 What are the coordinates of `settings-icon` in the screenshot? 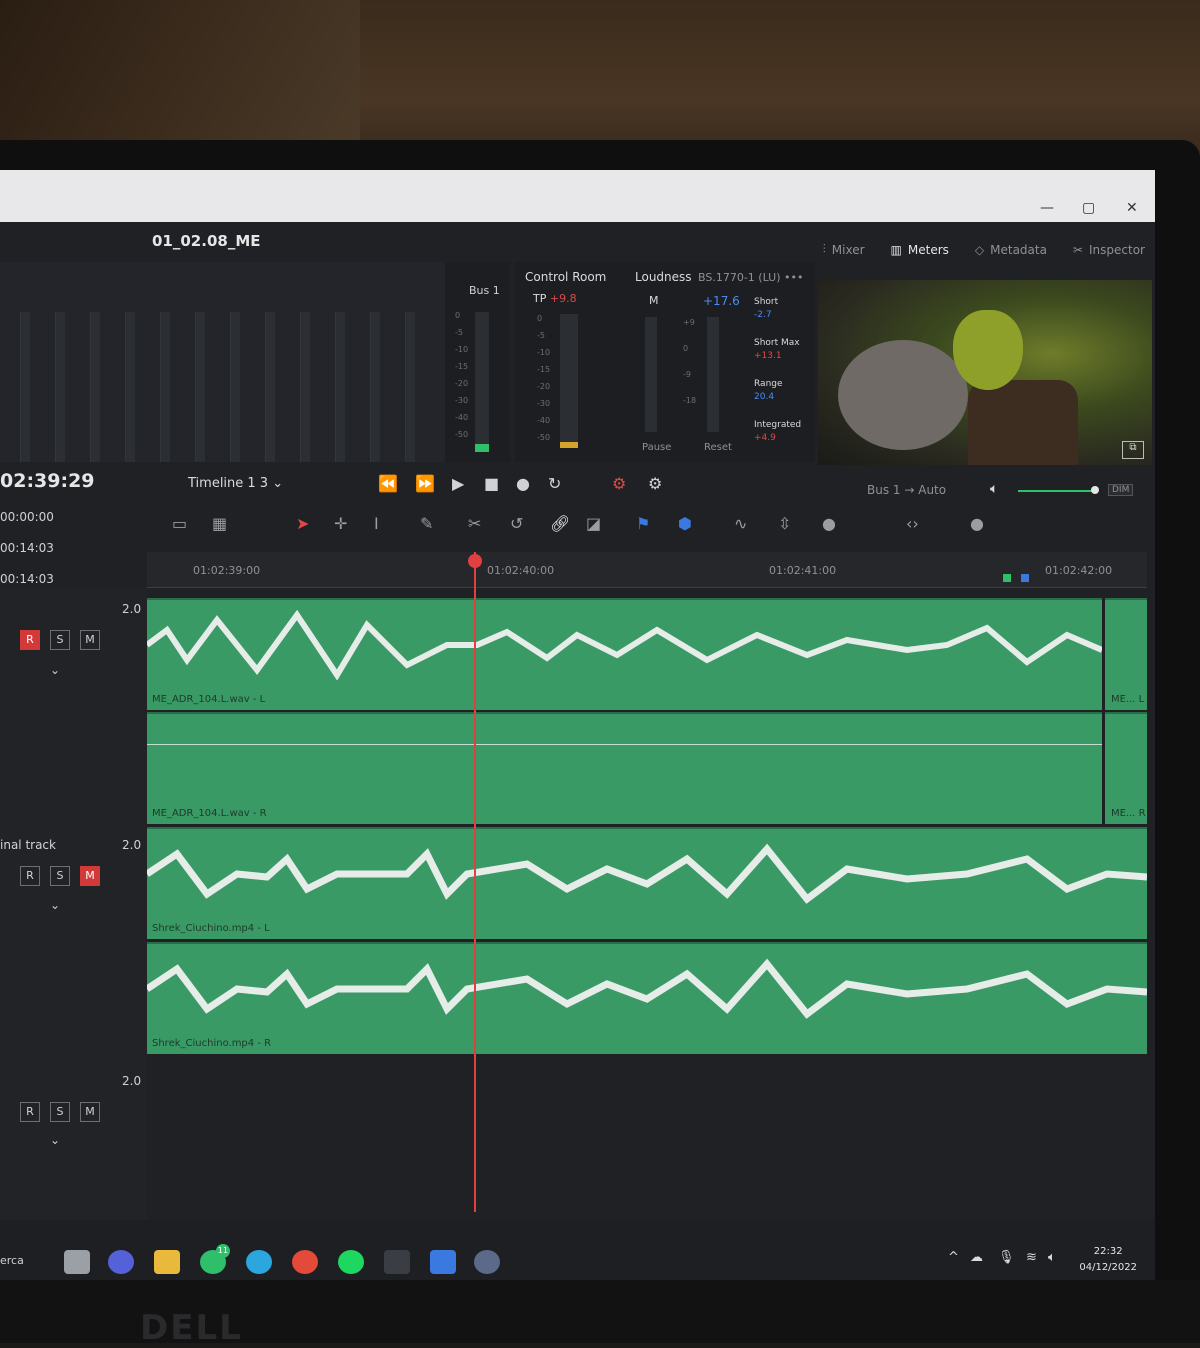 It's located at (487, 1262).